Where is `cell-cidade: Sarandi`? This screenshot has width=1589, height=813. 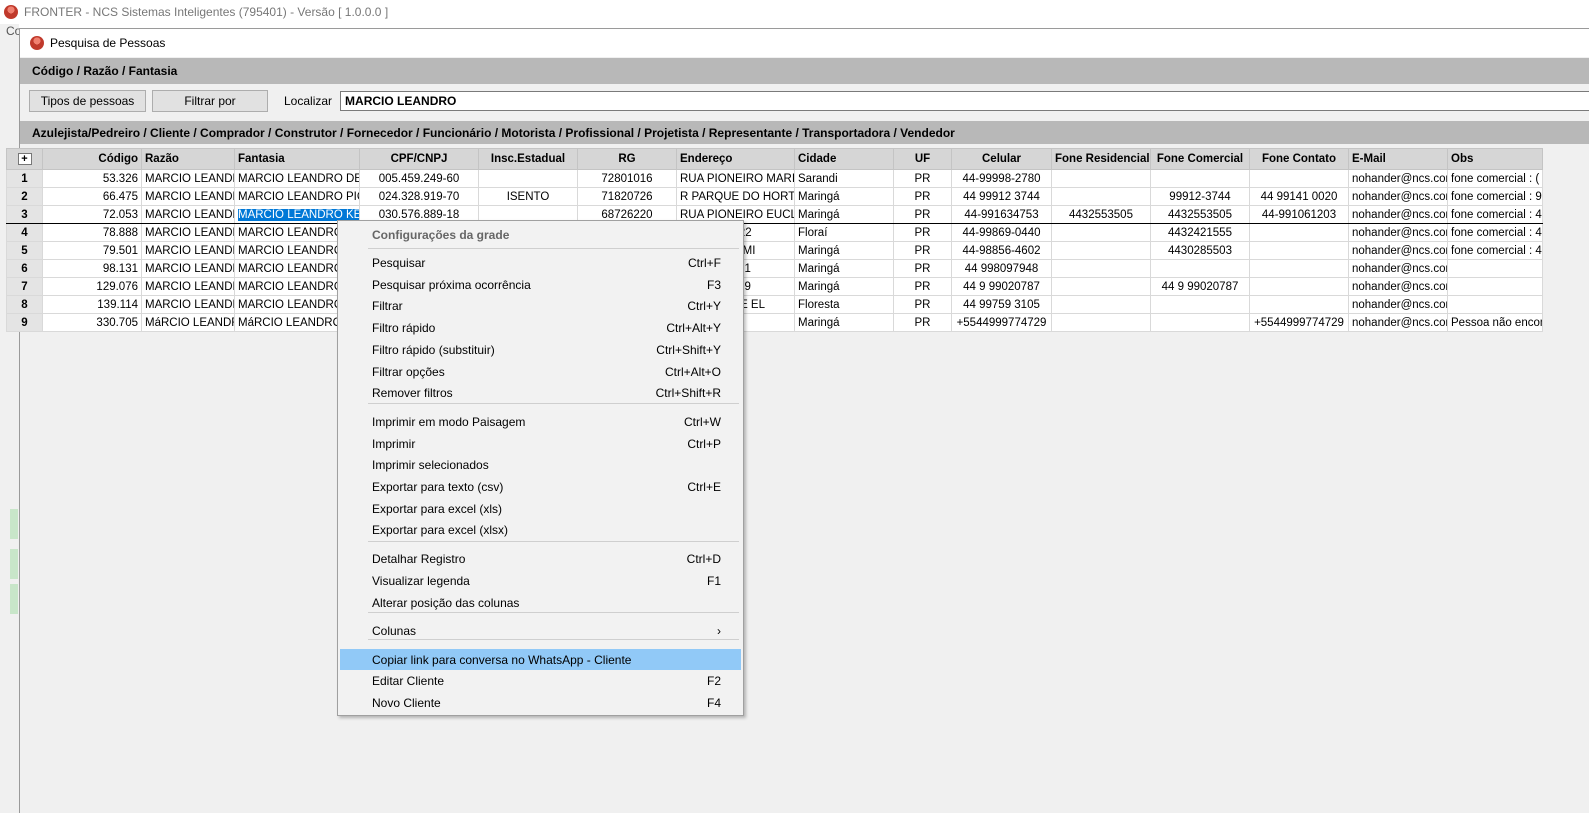 cell-cidade: Sarandi is located at coordinates (844, 178).